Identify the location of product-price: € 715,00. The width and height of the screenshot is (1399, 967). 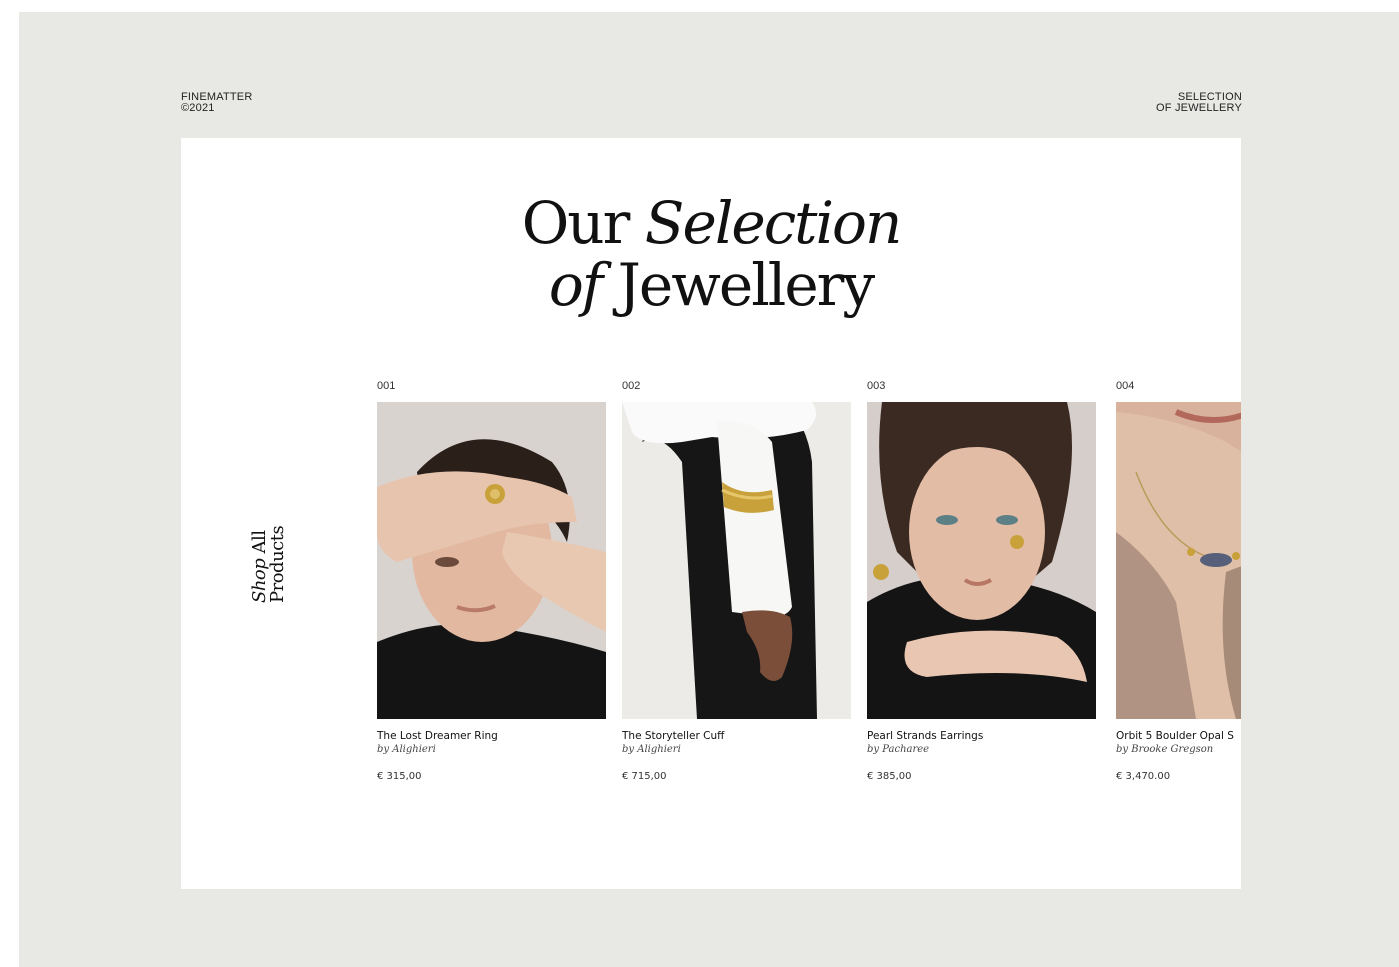
(644, 776).